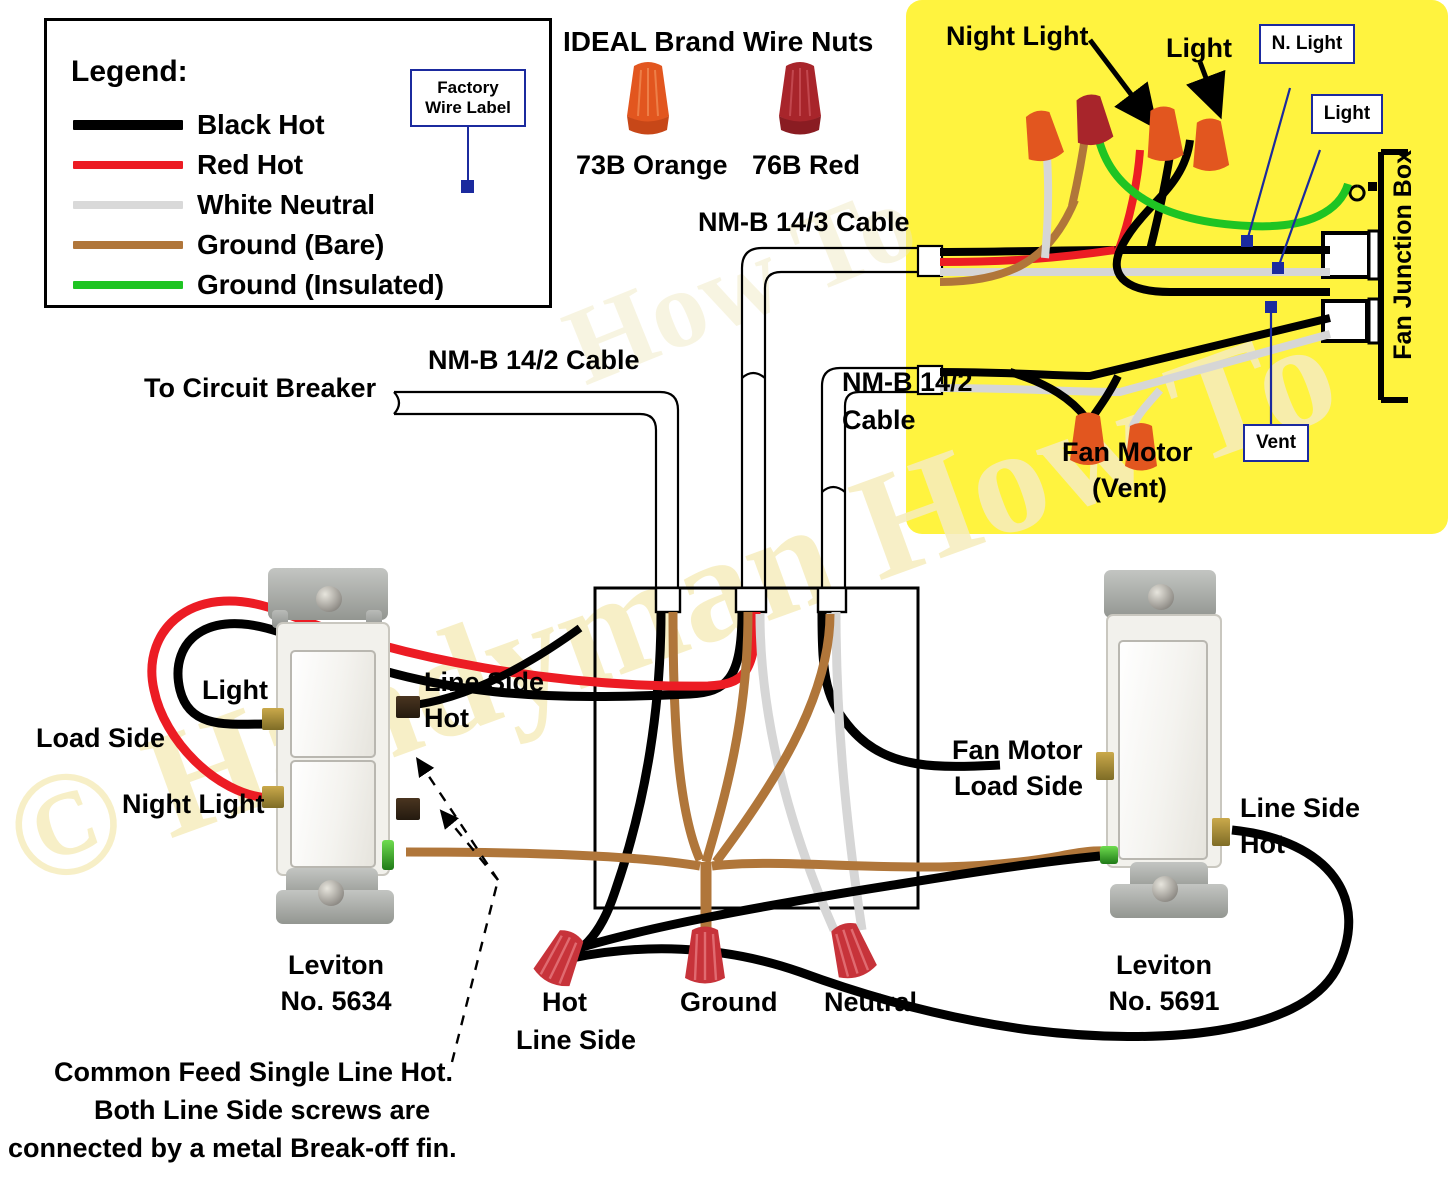  What do you see at coordinates (458, 910) in the screenshot?
I see `footnote-pointer-lines` at bounding box center [458, 910].